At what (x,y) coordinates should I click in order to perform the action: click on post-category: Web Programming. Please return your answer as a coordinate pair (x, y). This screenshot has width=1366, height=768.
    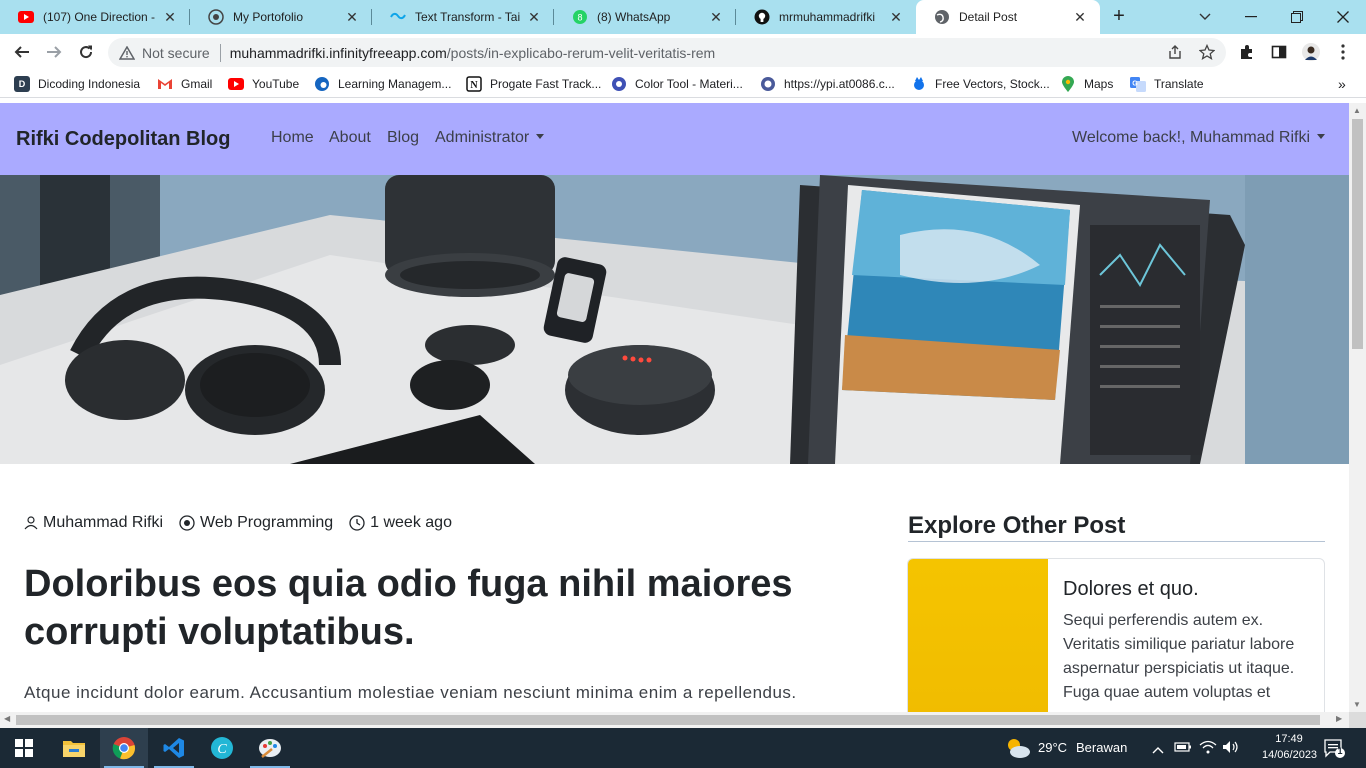
    Looking at the image, I should click on (256, 523).